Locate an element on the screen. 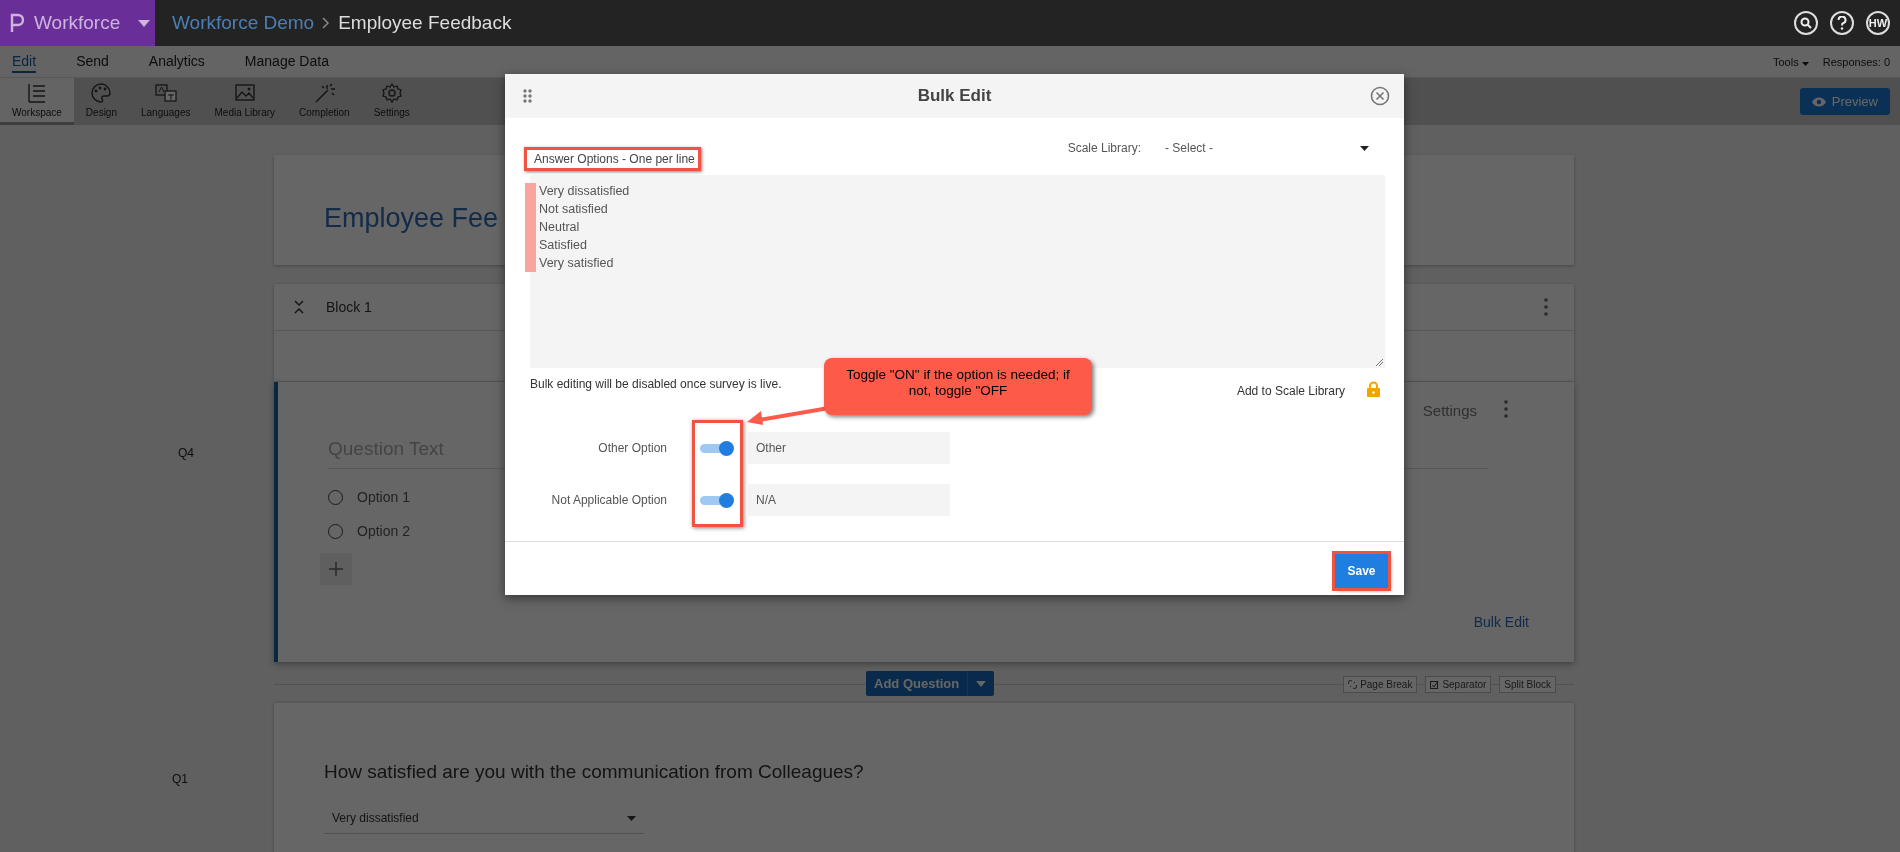 The height and width of the screenshot is (852, 1900). user-avatar: HW is located at coordinates (1878, 23).